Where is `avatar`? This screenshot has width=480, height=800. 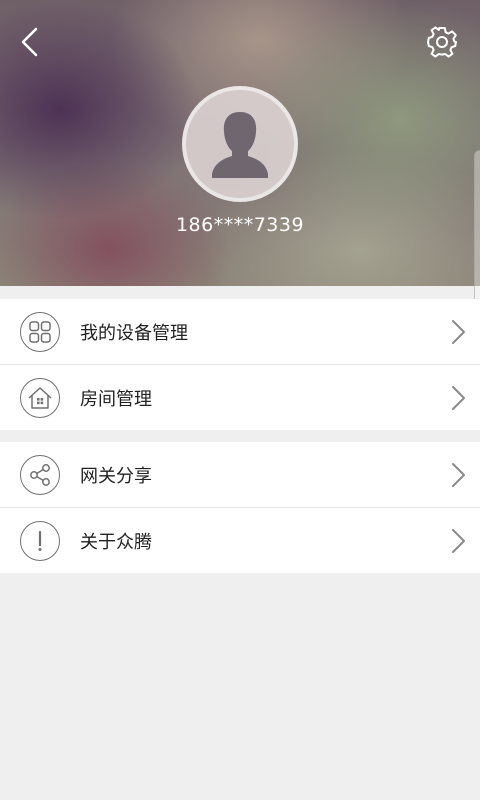 avatar is located at coordinates (240, 144).